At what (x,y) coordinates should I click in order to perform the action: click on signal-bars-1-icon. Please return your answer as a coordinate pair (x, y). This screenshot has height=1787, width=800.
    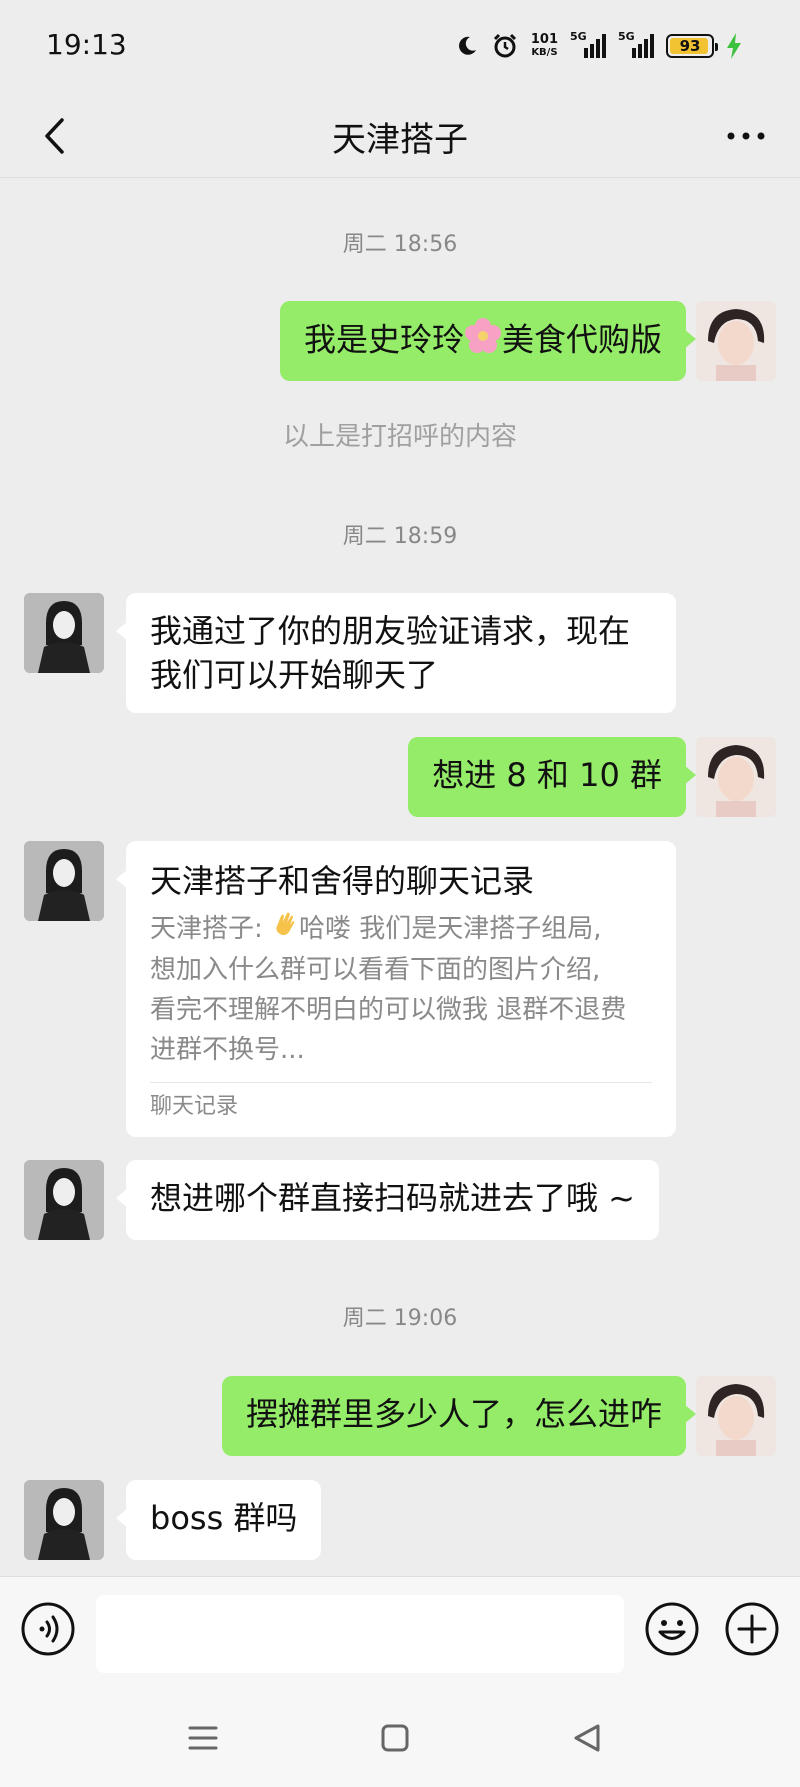
    Looking at the image, I should click on (595, 46).